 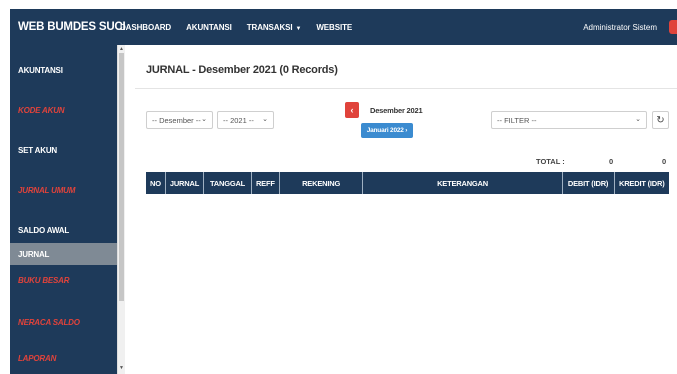 What do you see at coordinates (63, 322) in the screenshot?
I see `sidebar-item-neraca-saldo: NERACA SALDO` at bounding box center [63, 322].